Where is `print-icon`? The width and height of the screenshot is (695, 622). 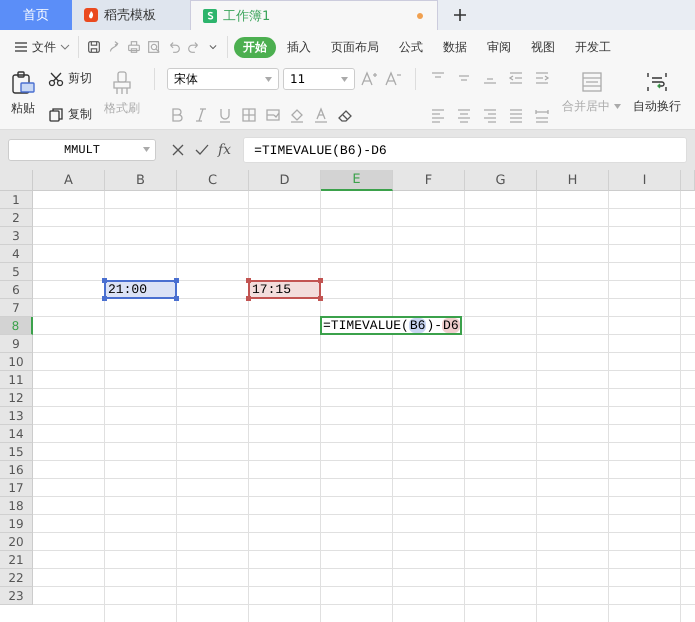
print-icon is located at coordinates (134, 47).